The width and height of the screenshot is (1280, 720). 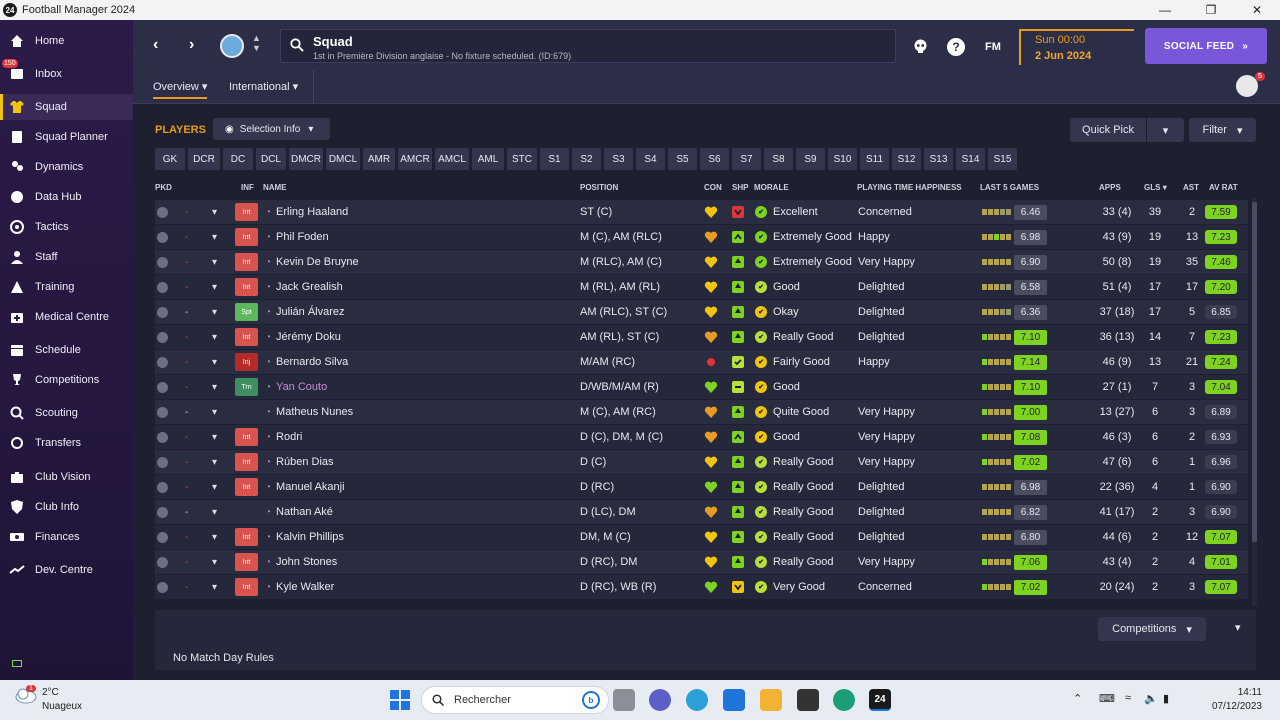 I want to click on back-arrow-icon: ‹, so click(x=155, y=45).